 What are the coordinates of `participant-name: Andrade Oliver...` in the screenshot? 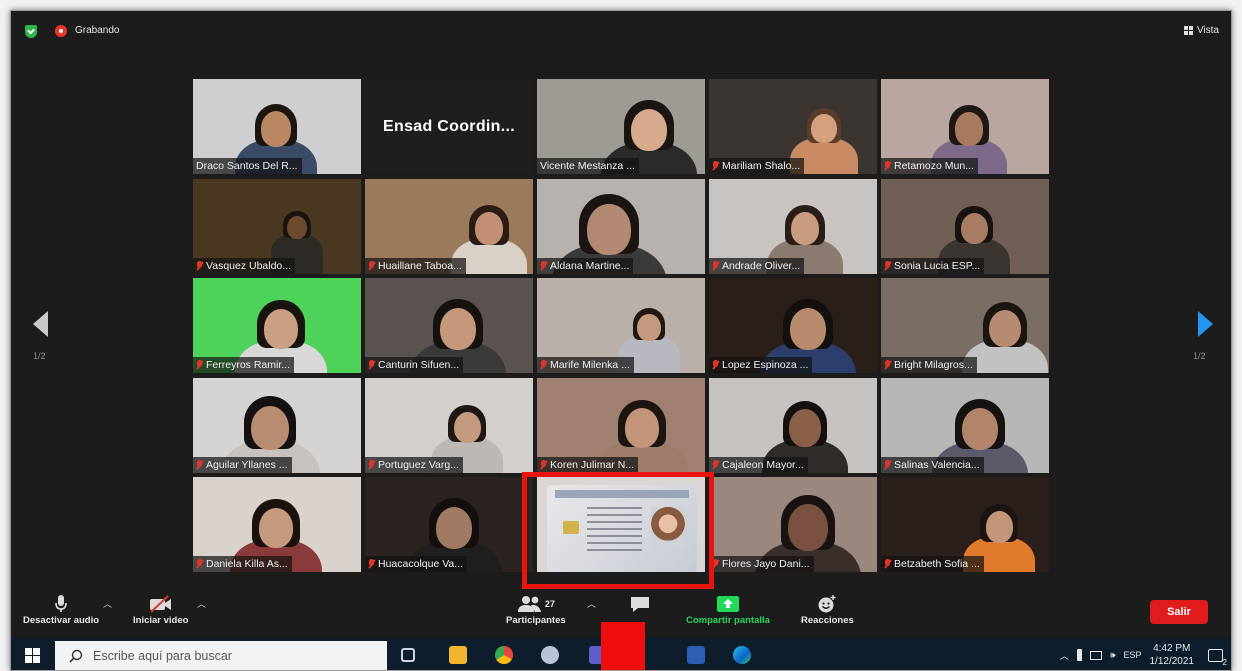 It's located at (761, 265).